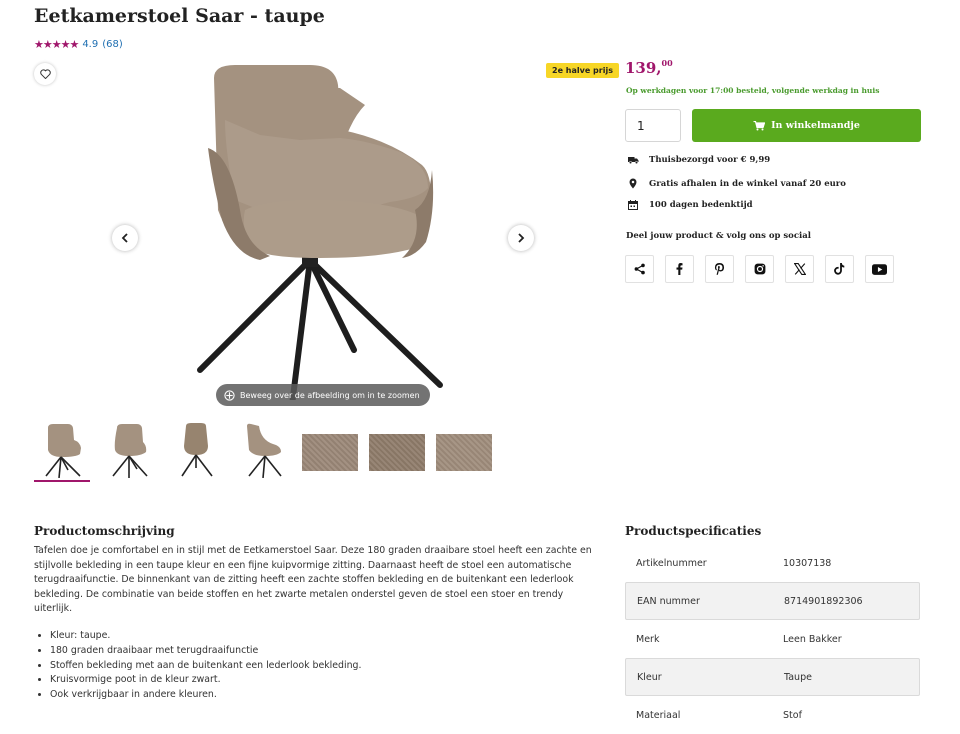 Image resolution: width=960 pixels, height=734 pixels. I want to click on thumbnail-strip, so click(263, 451).